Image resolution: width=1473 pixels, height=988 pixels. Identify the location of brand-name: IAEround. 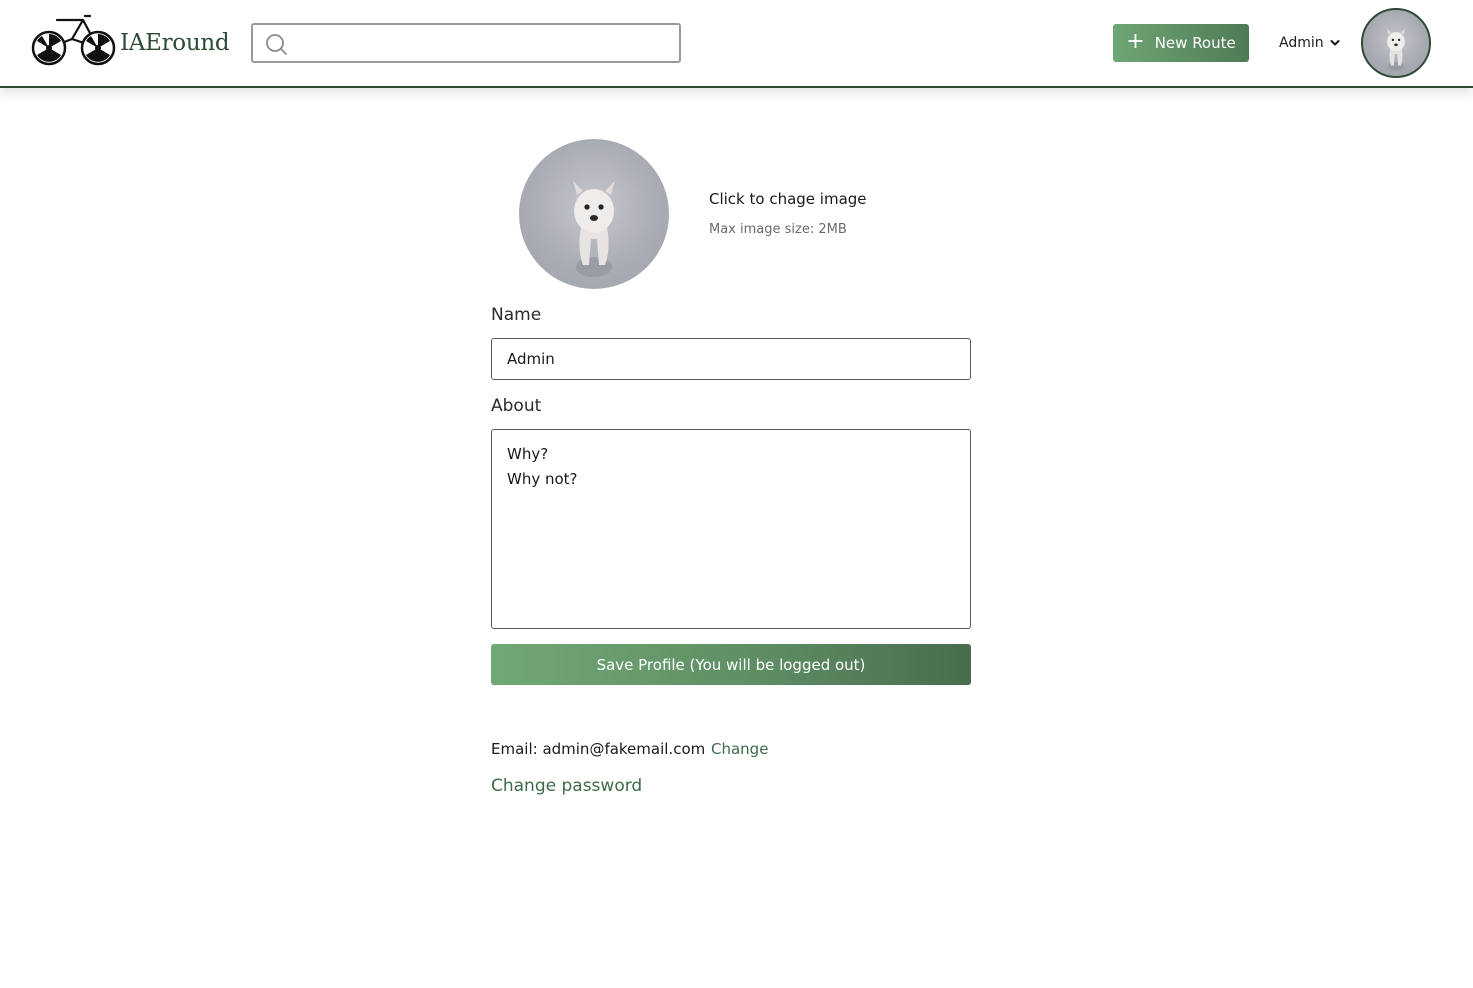
(175, 43).